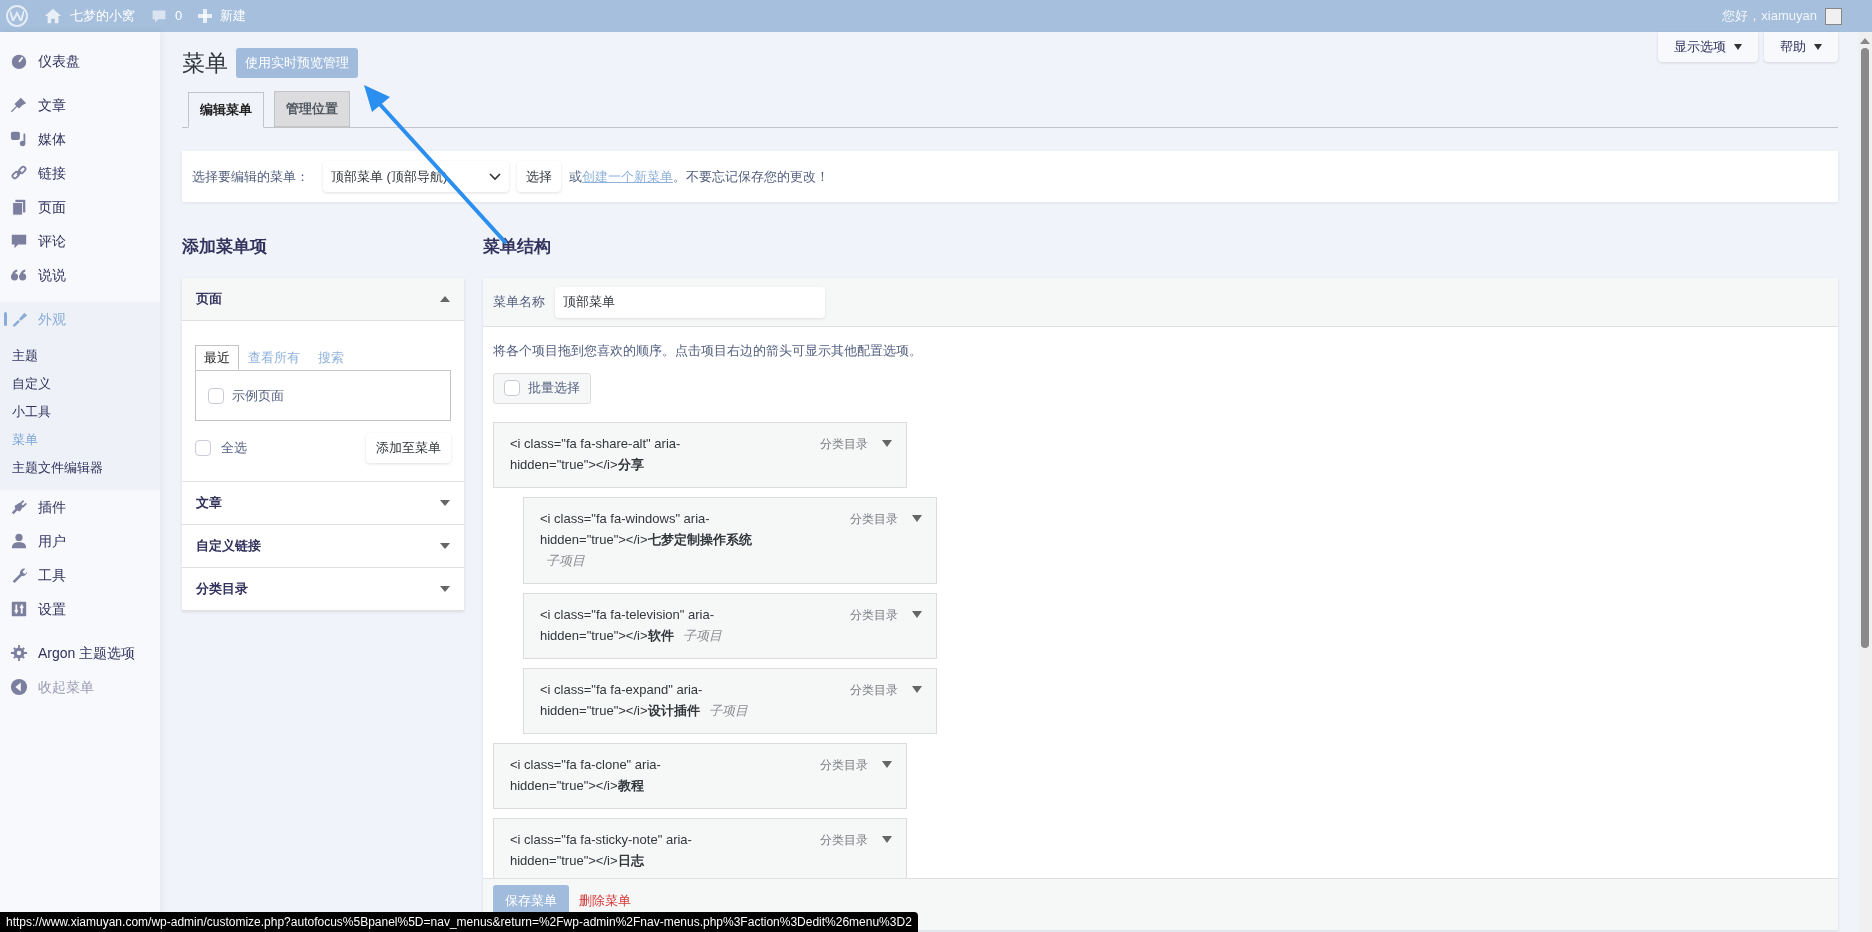  Describe the element at coordinates (459, 922) in the screenshot. I see `status-url-tooltip: https://www.xiamuyan.com/wp-admin/customize.php?autofocus%5Bpanel%5D=nav_menus&return=%2Fwp-admin%2Fnav-menus.php%3Faction%3Dedit%26menu%3D2` at that location.